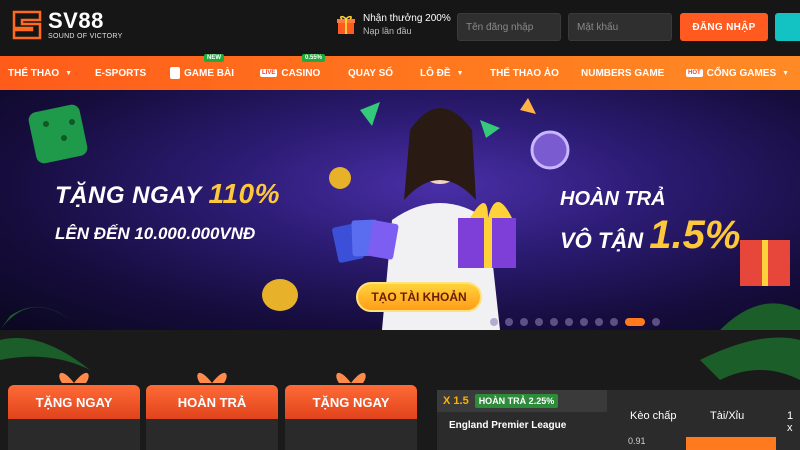  I want to click on nav-label: E-SPORTS, so click(121, 73).